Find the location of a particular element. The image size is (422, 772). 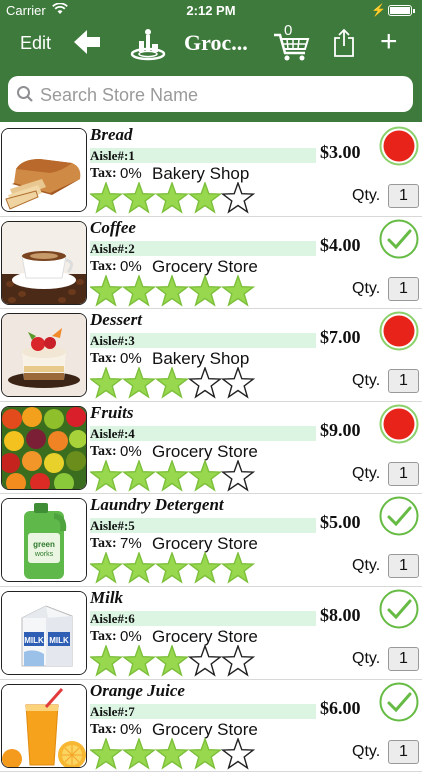

tax-value: 0% is located at coordinates (131, 636).